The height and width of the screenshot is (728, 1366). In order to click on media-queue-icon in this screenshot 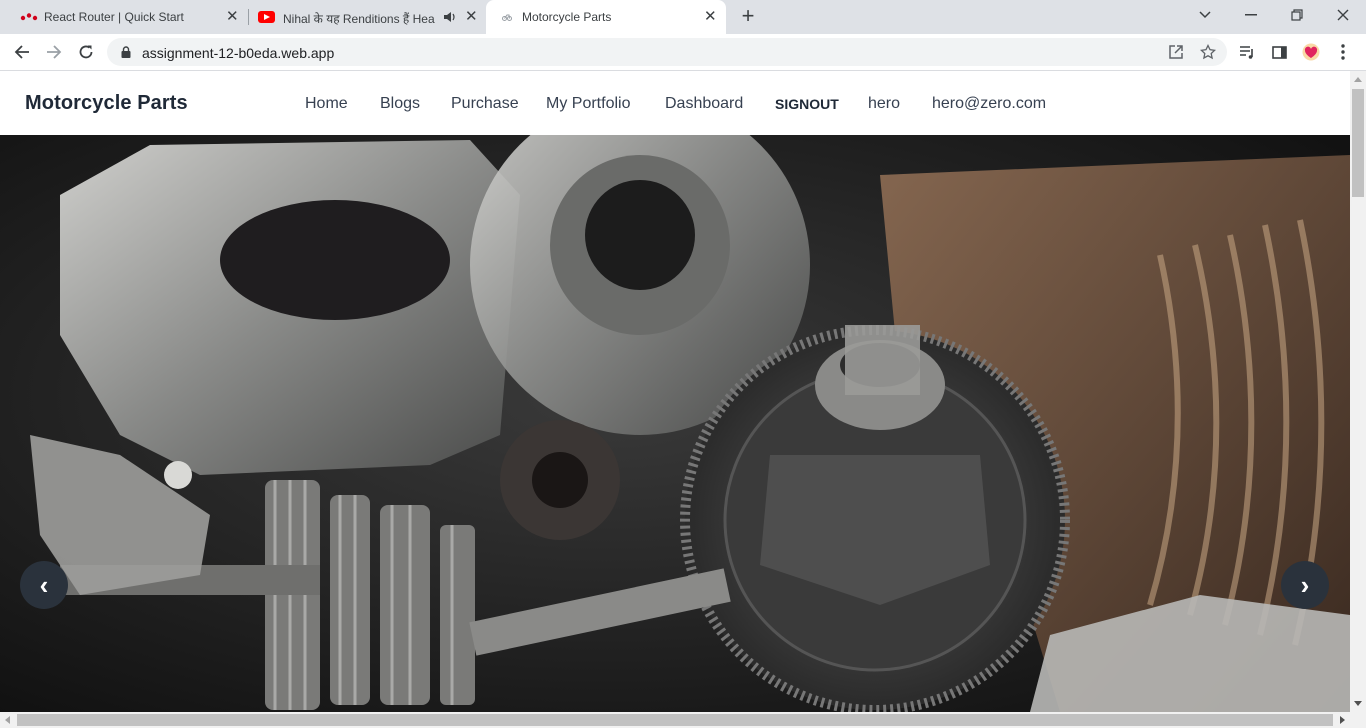, I will do `click(1247, 52)`.